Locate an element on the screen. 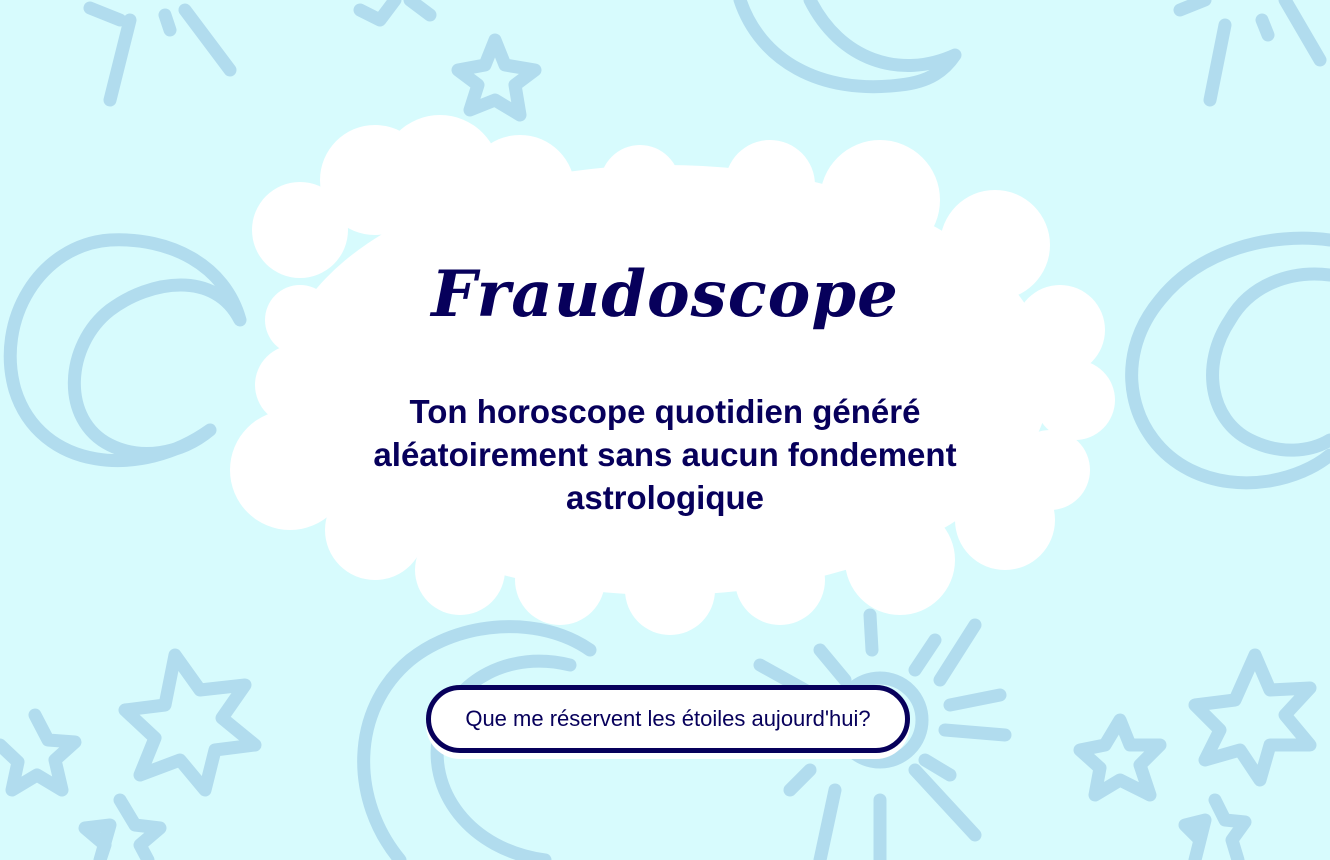  app-title: Fraudoscope is located at coordinates (665, 294).